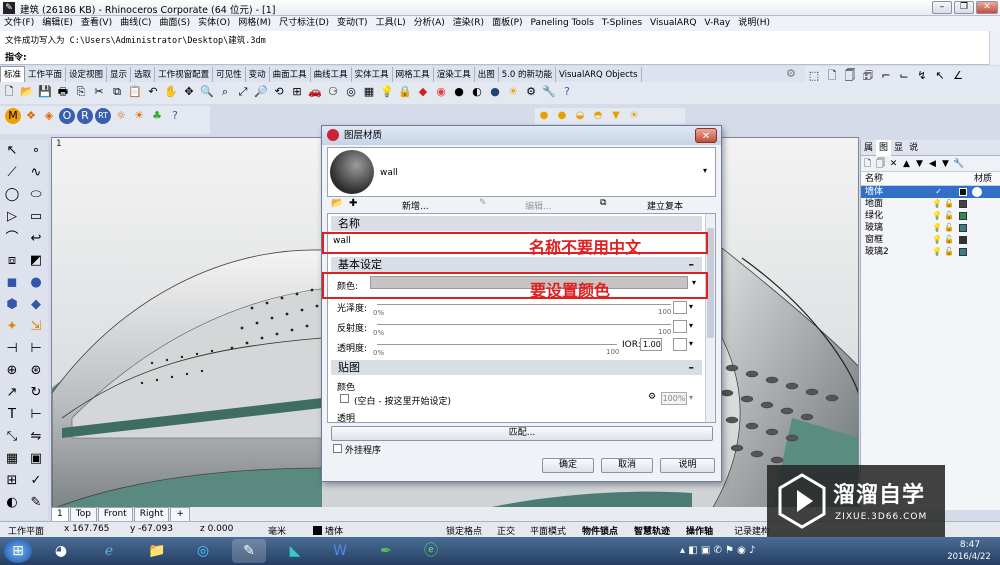  What do you see at coordinates (544, 116) in the screenshot?
I see `light-spot-icon: ●` at bounding box center [544, 116].